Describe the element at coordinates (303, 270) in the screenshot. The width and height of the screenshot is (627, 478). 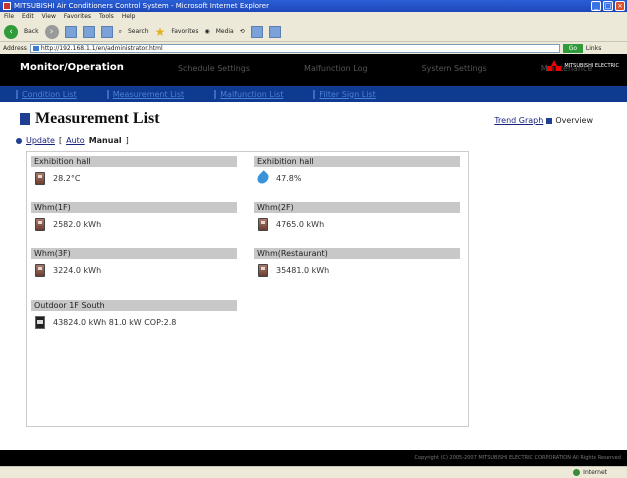
I see `measurement-value: 35481.0 kWh` at that location.